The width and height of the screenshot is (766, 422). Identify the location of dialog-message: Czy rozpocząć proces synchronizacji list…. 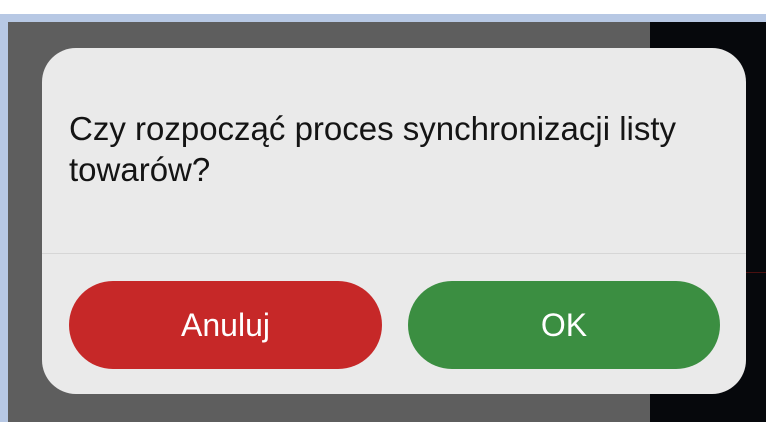
(373, 149).